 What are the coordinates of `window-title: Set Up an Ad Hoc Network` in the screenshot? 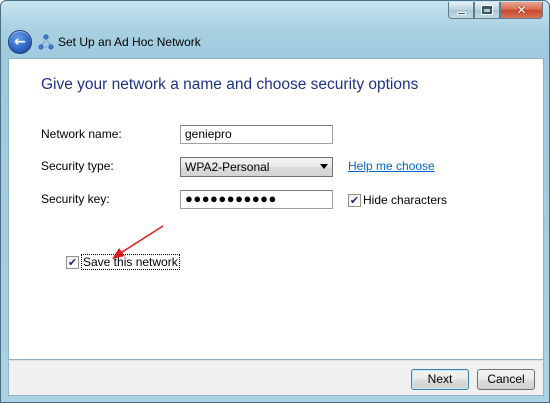 It's located at (129, 42).